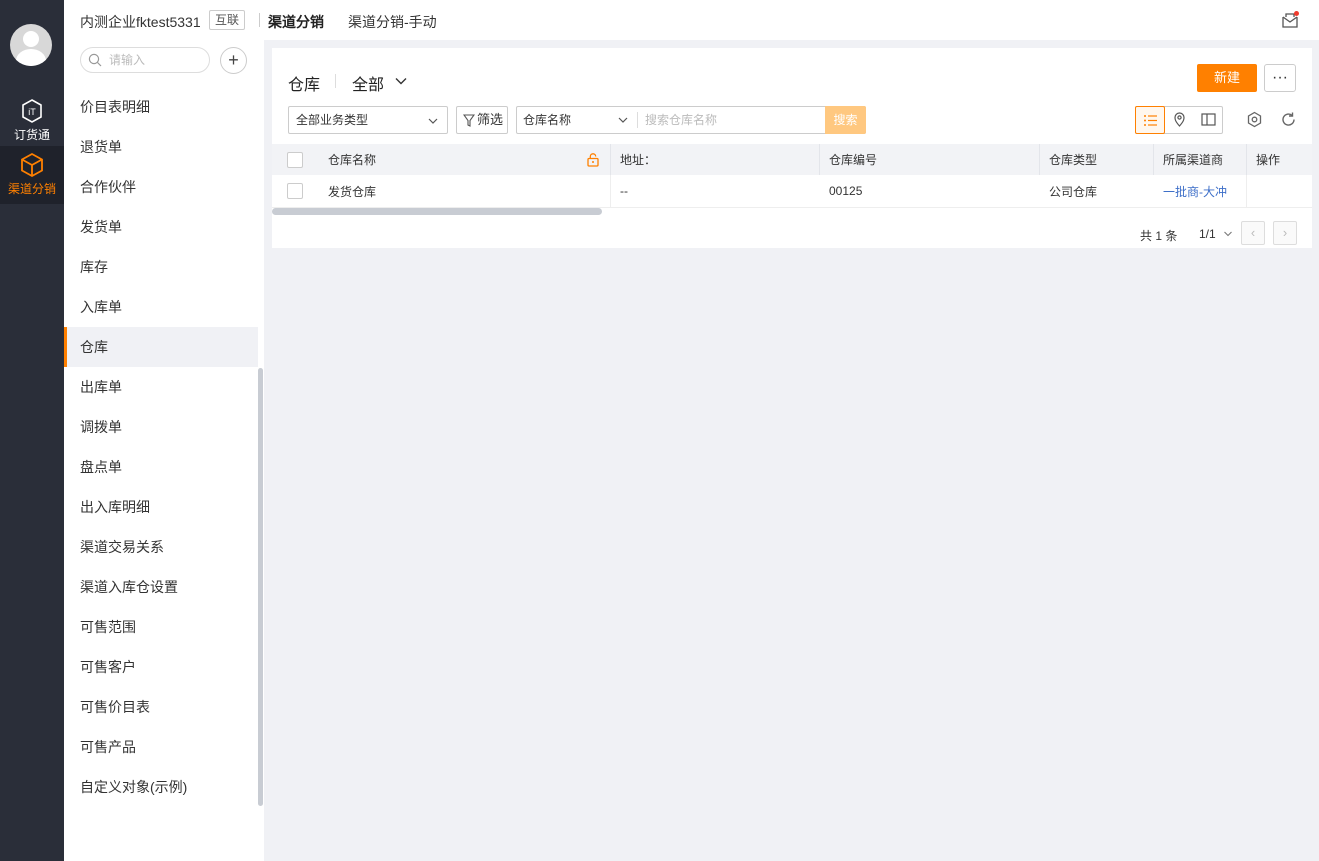 The image size is (1319, 861). Describe the element at coordinates (624, 191) in the screenshot. I see `cell-address: --` at that location.